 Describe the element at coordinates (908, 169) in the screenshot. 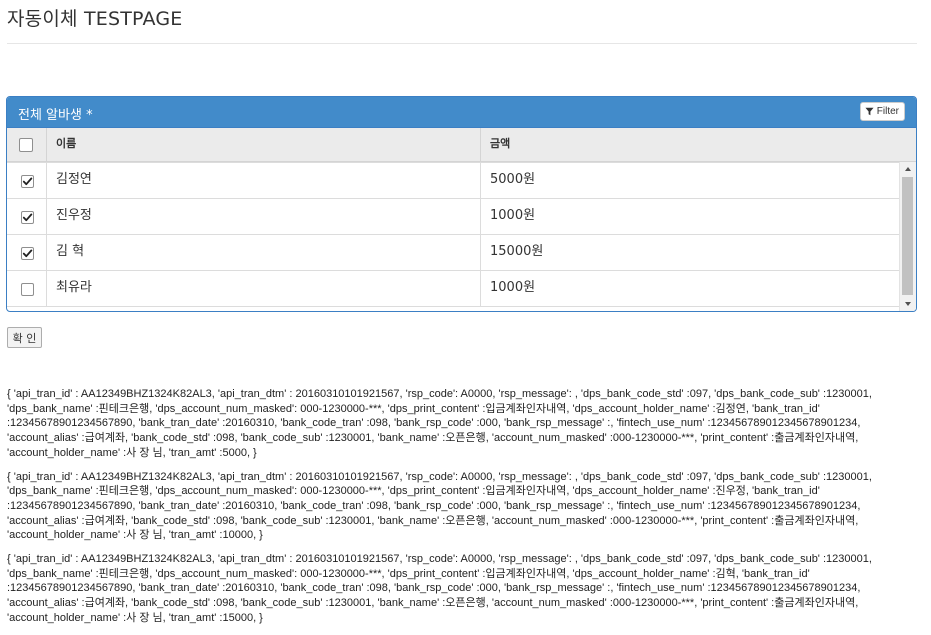

I see `scroll-up-arrow-icon` at that location.